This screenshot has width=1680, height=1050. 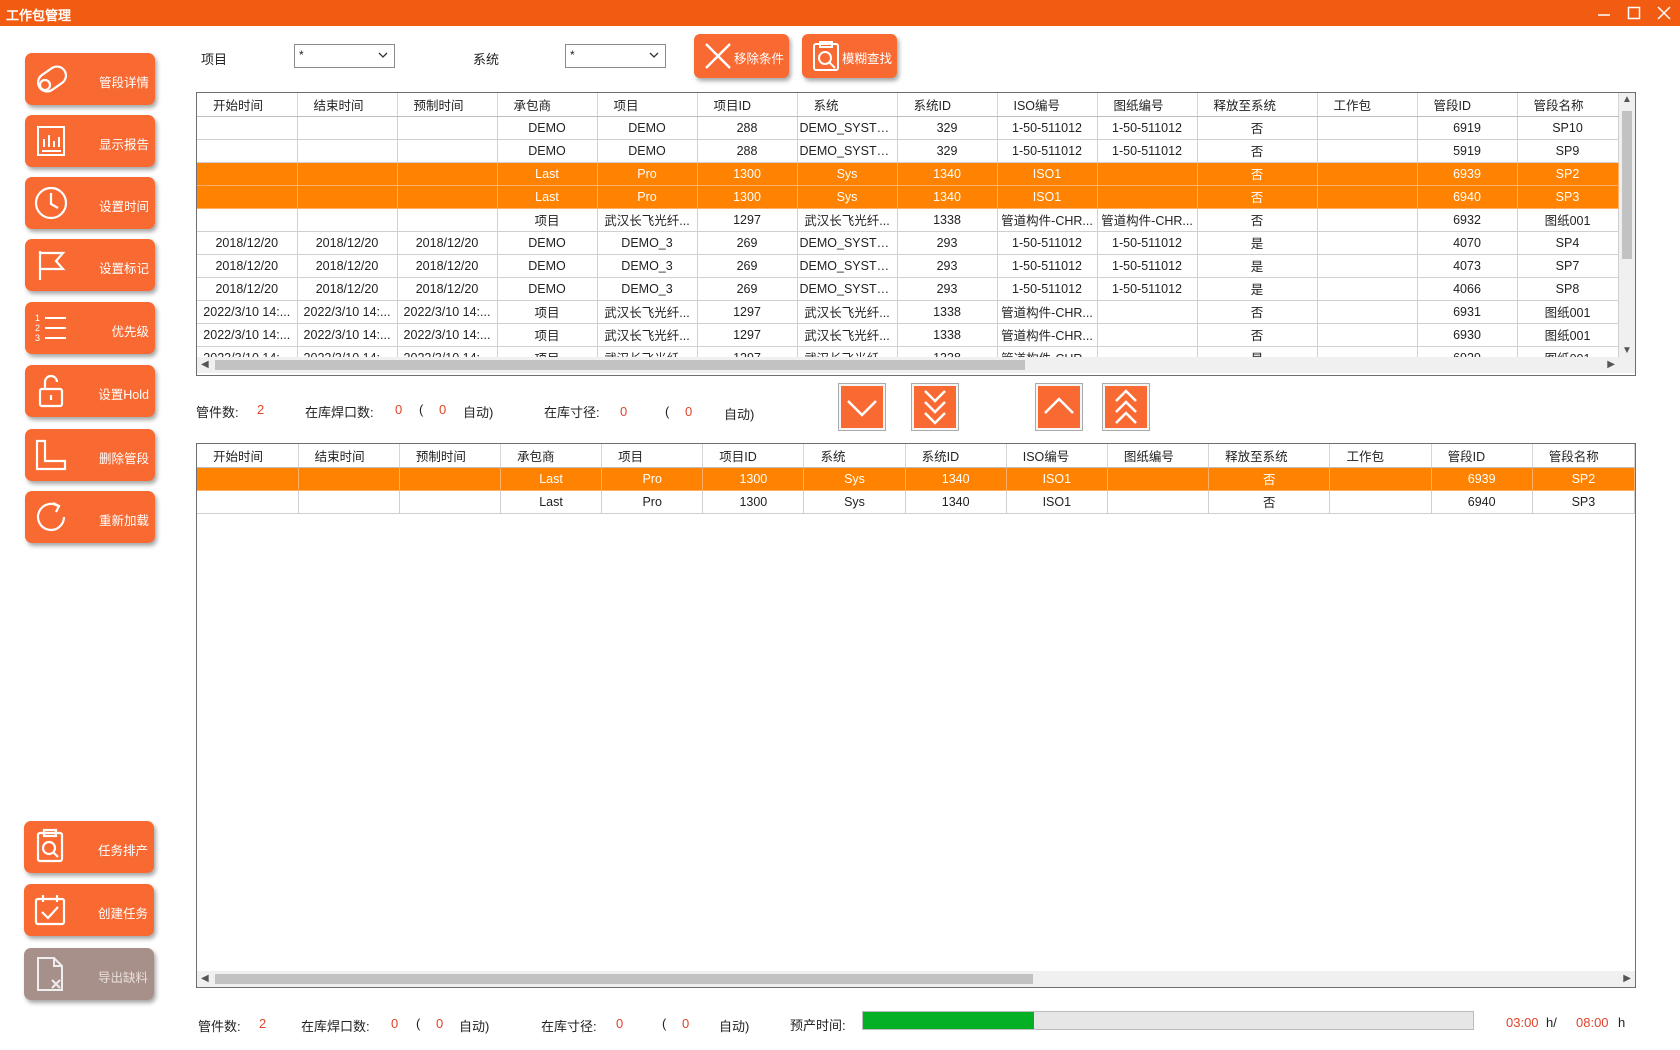 What do you see at coordinates (615, 56) in the screenshot?
I see `system-select: *` at bounding box center [615, 56].